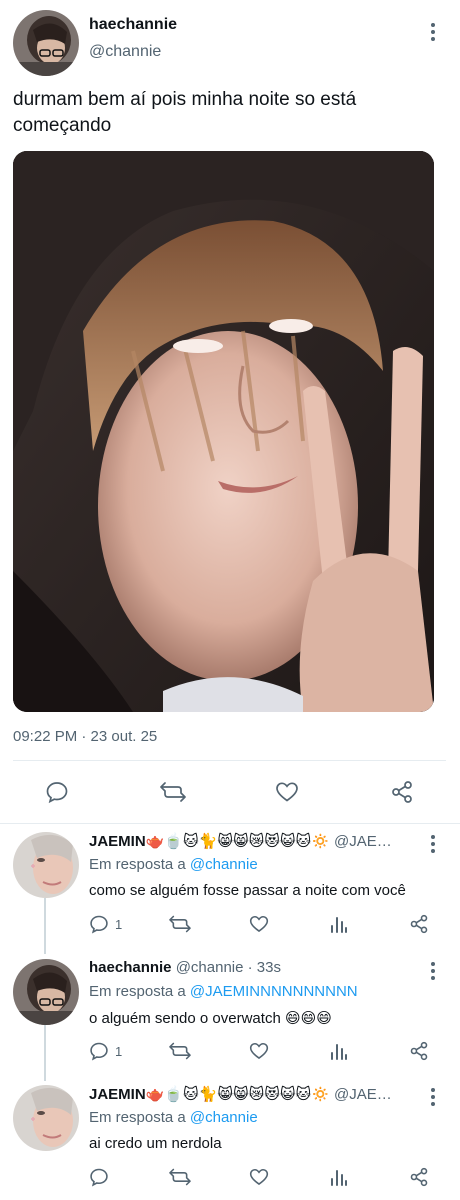 This screenshot has height=1200, width=460. Describe the element at coordinates (85, 736) in the screenshot. I see `tweet-timestamp: 09:22 PM · 23 out. 25` at that location.